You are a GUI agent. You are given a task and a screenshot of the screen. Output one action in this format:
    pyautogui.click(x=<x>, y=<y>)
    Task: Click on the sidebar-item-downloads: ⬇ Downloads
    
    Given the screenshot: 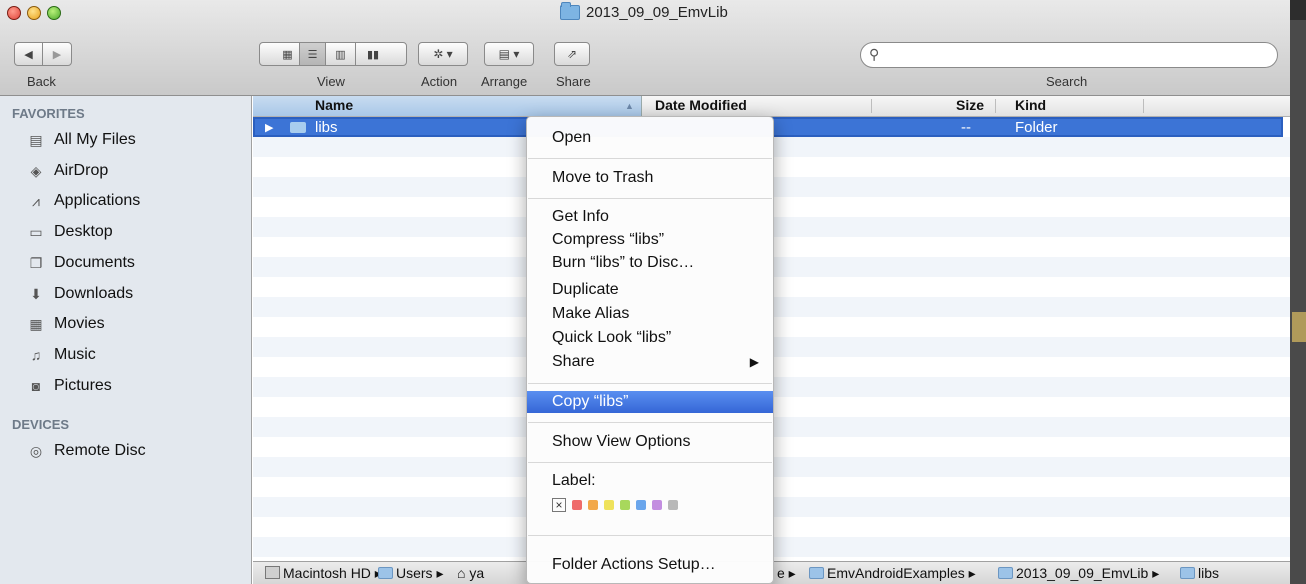 What is the action you would take?
    pyautogui.click(x=80, y=294)
    